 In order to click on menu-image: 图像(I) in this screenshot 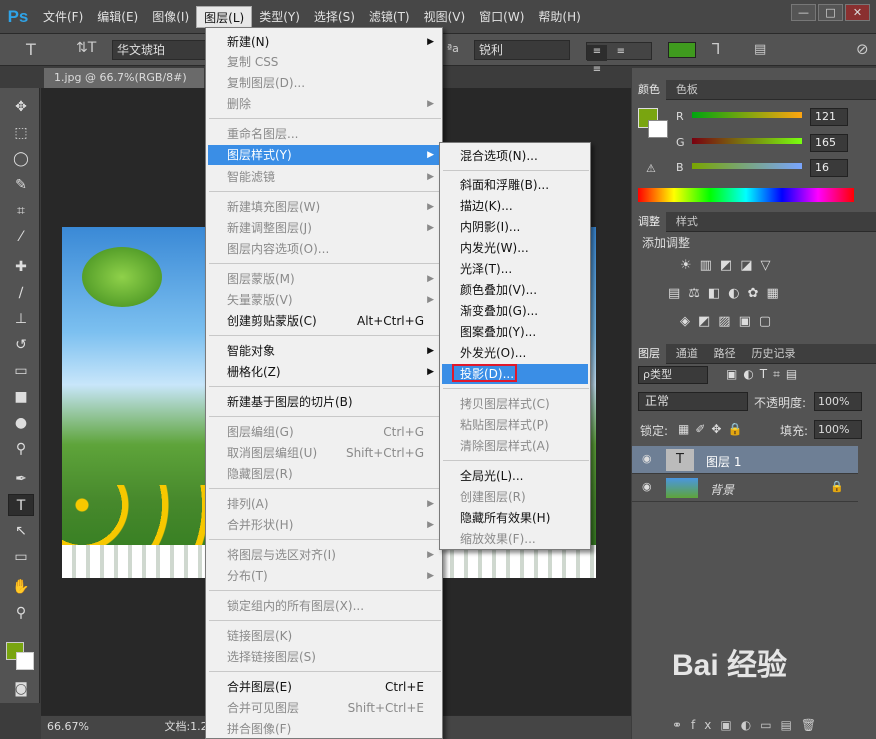, I will do `click(170, 17)`.